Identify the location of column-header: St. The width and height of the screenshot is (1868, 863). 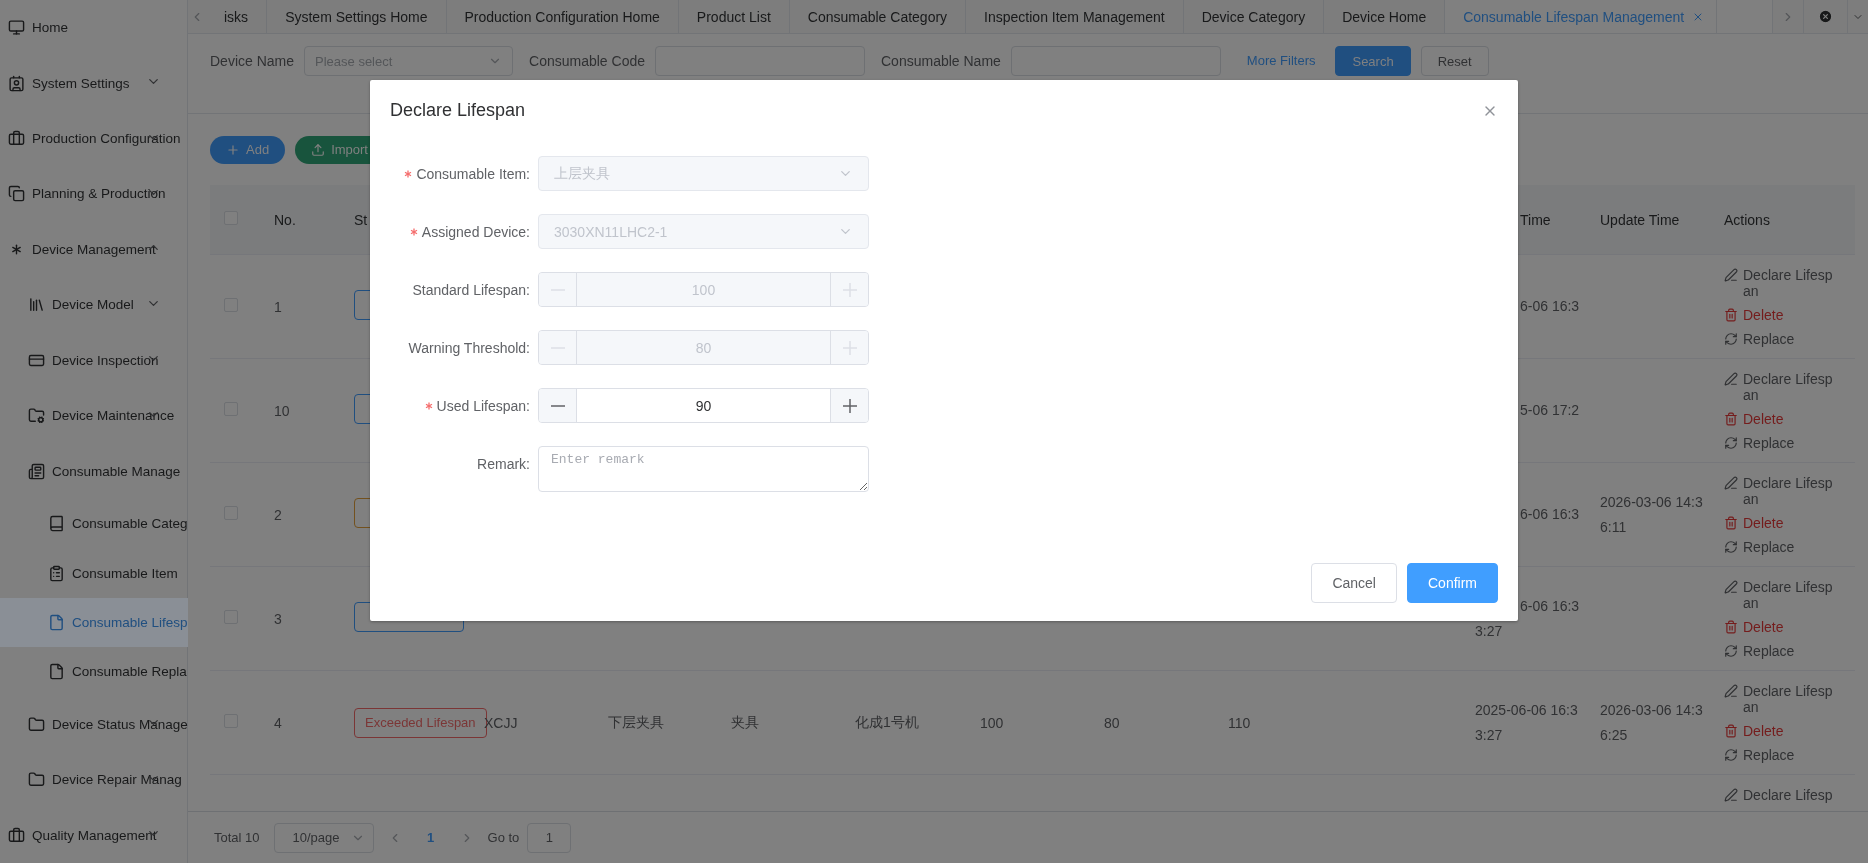
(361, 219).